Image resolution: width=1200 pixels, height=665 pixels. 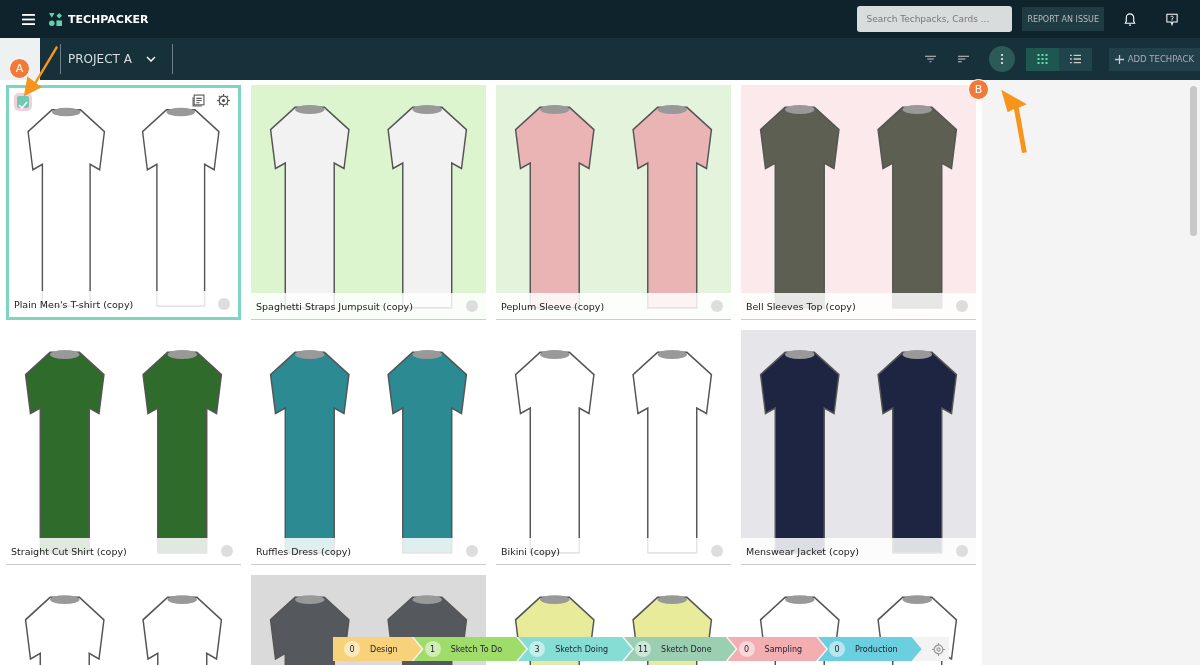 I want to click on list-view-button, so click(x=1075, y=59).